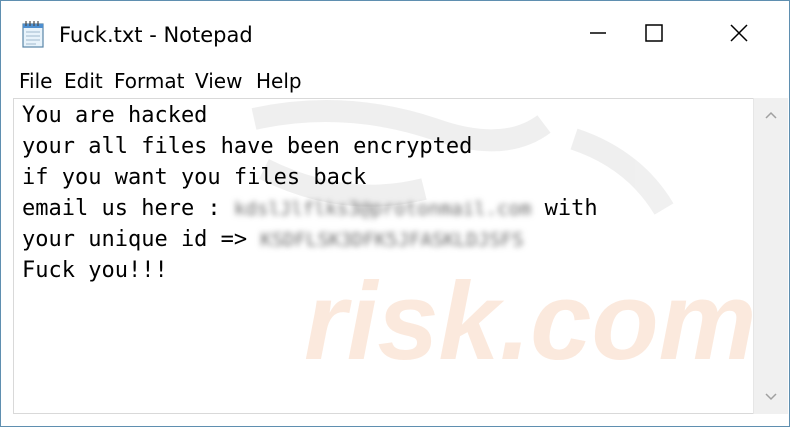 Image resolution: width=790 pixels, height=427 pixels. I want to click on close-button, so click(739, 35).